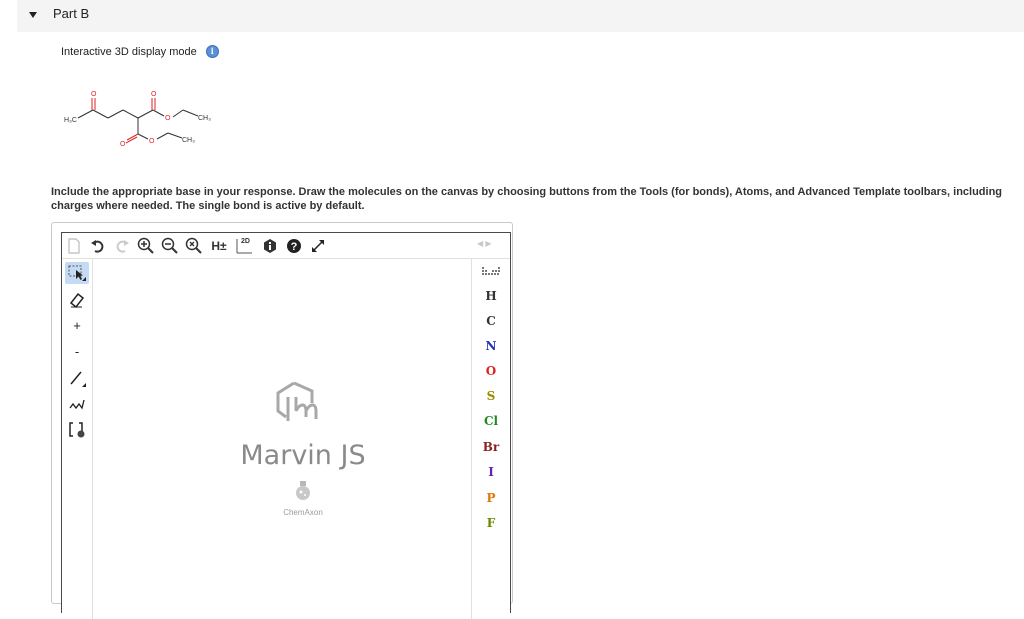 The height and width of the screenshot is (619, 1024). Describe the element at coordinates (154, 94) in the screenshot. I see `ester1-carbonyl-oxygen-label: O` at that location.